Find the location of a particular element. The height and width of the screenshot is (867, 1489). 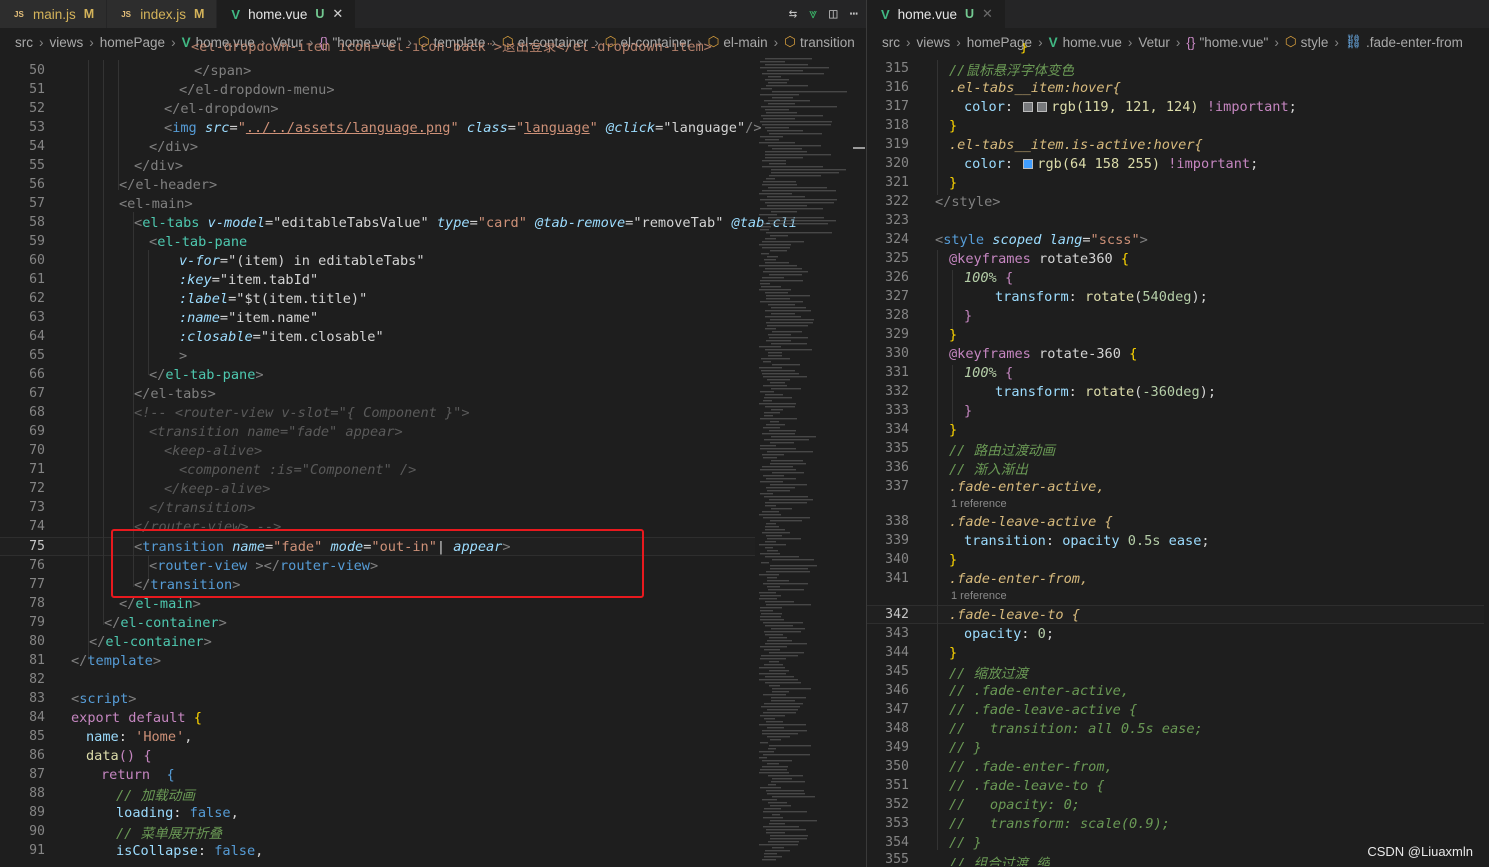

code-text: </el-dropdown-menu> is located at coordinates (257, 89).